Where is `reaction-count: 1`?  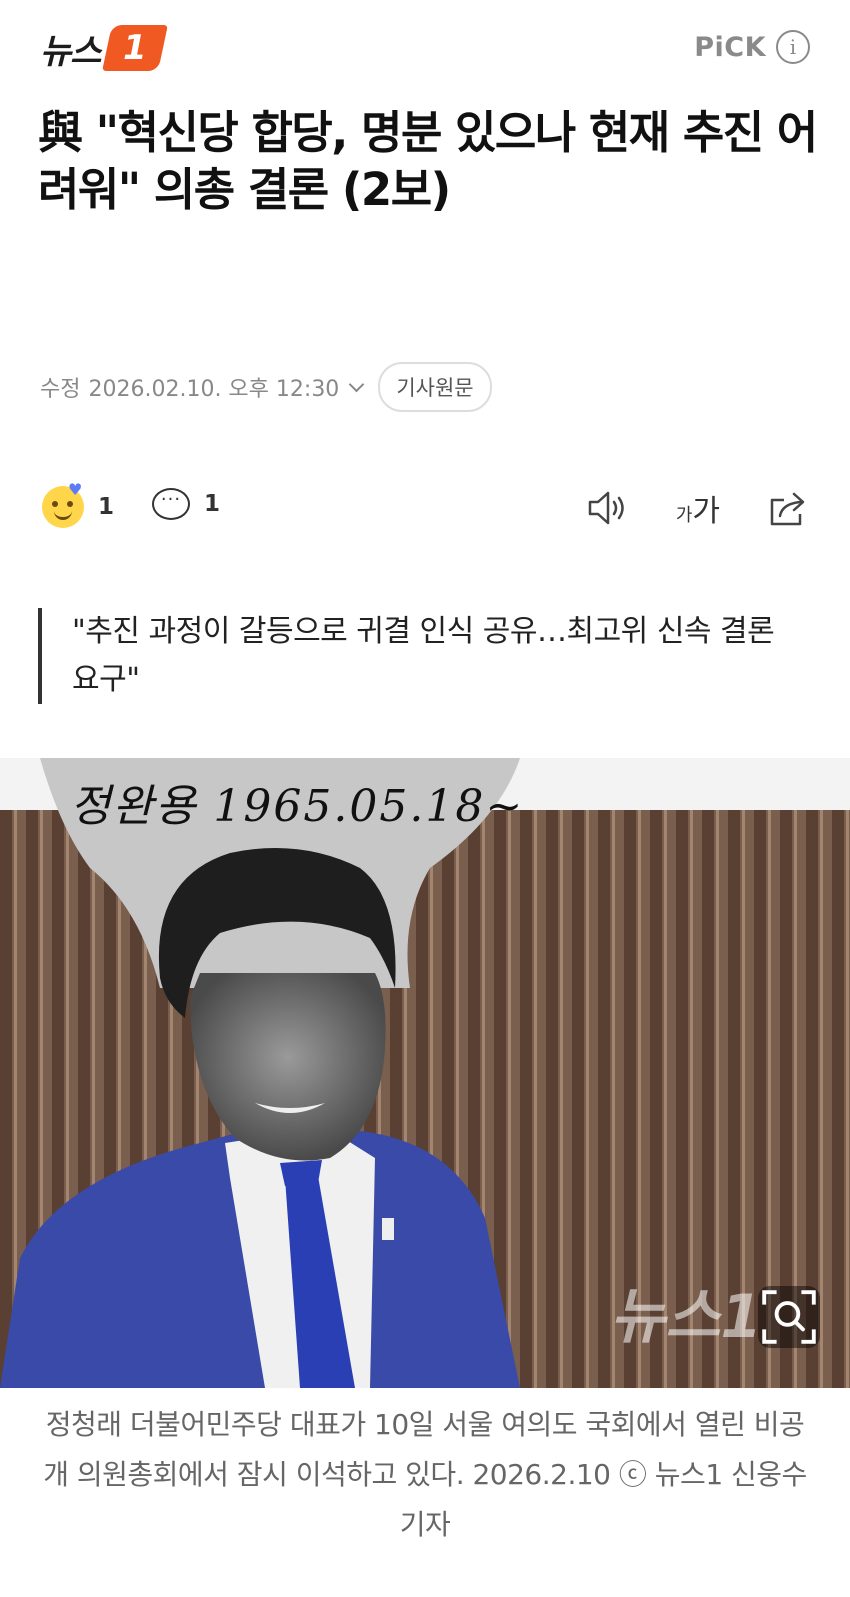 reaction-count: 1 is located at coordinates (106, 507).